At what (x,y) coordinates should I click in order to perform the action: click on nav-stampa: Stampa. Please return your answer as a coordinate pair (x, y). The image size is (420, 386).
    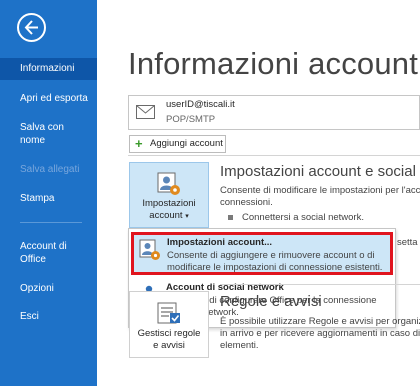
    Looking at the image, I should click on (48, 198).